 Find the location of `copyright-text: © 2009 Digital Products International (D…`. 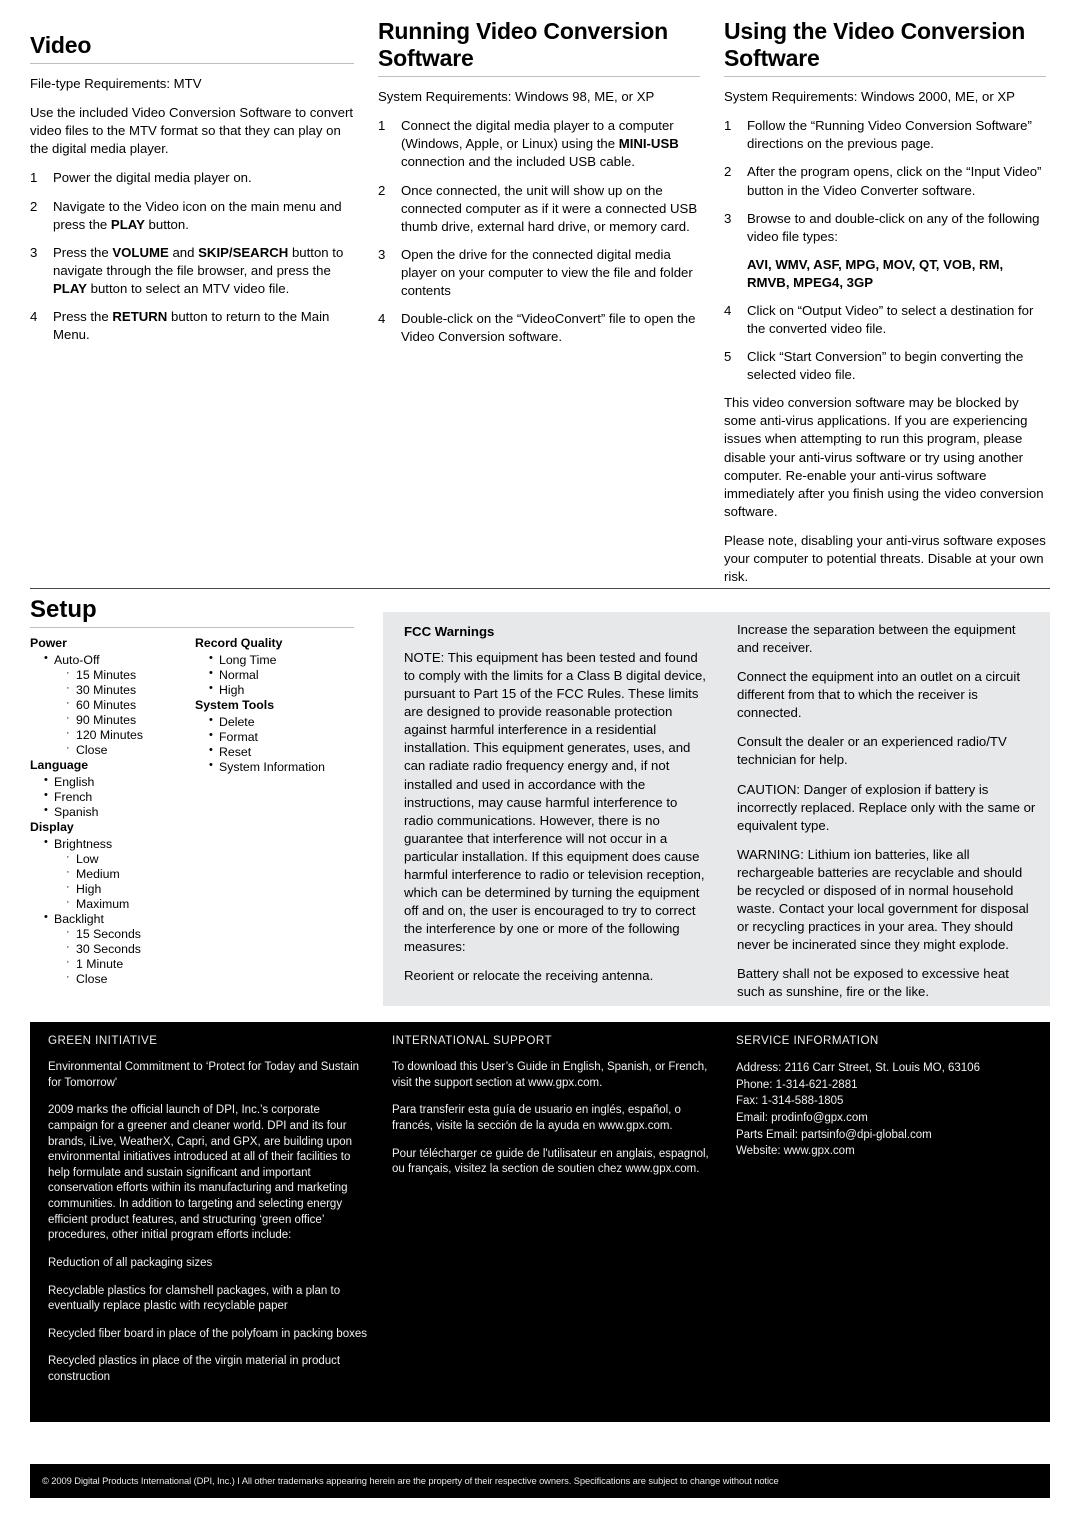

copyright-text: © 2009 Digital Products International (D… is located at coordinates (410, 1481).